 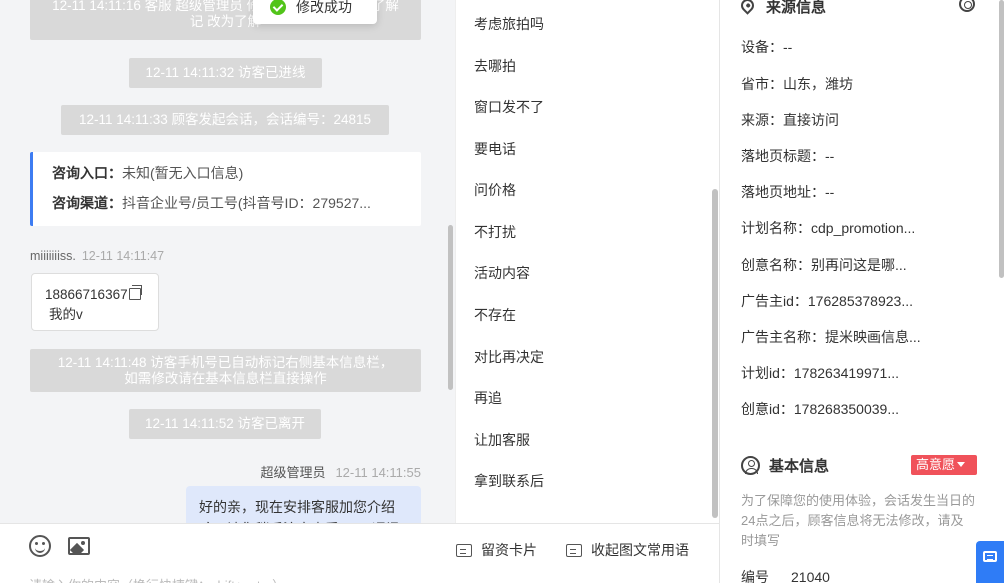 I want to click on edit-notice: 为了保障您的使用体验，会话发生当日的24点之后，顾客信息将无法修改，请及时填写, so click(x=858, y=520).